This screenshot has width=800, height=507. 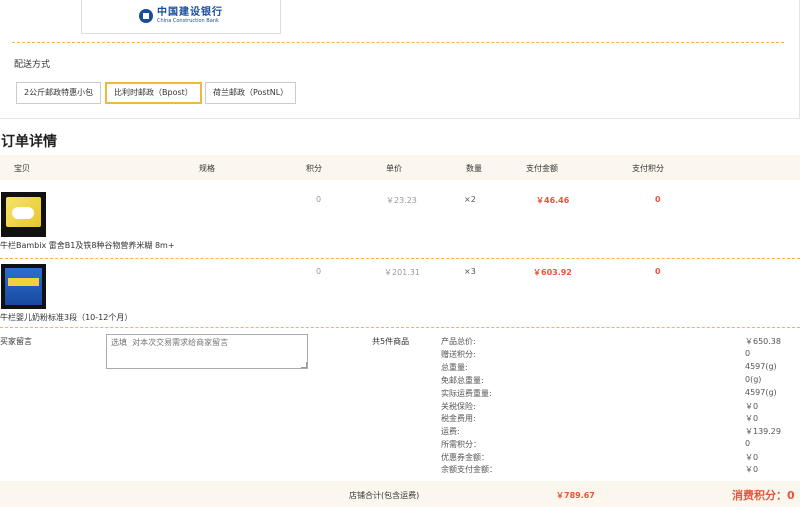 What do you see at coordinates (753, 379) in the screenshot?
I see `summary-value: 0(g)` at bounding box center [753, 379].